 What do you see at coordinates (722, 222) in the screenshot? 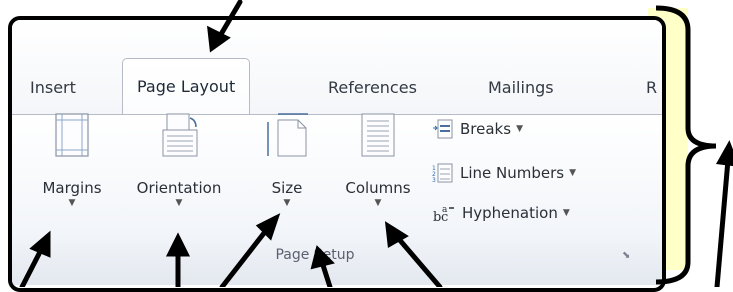
I see `arrow-to-bracket` at bounding box center [722, 222].